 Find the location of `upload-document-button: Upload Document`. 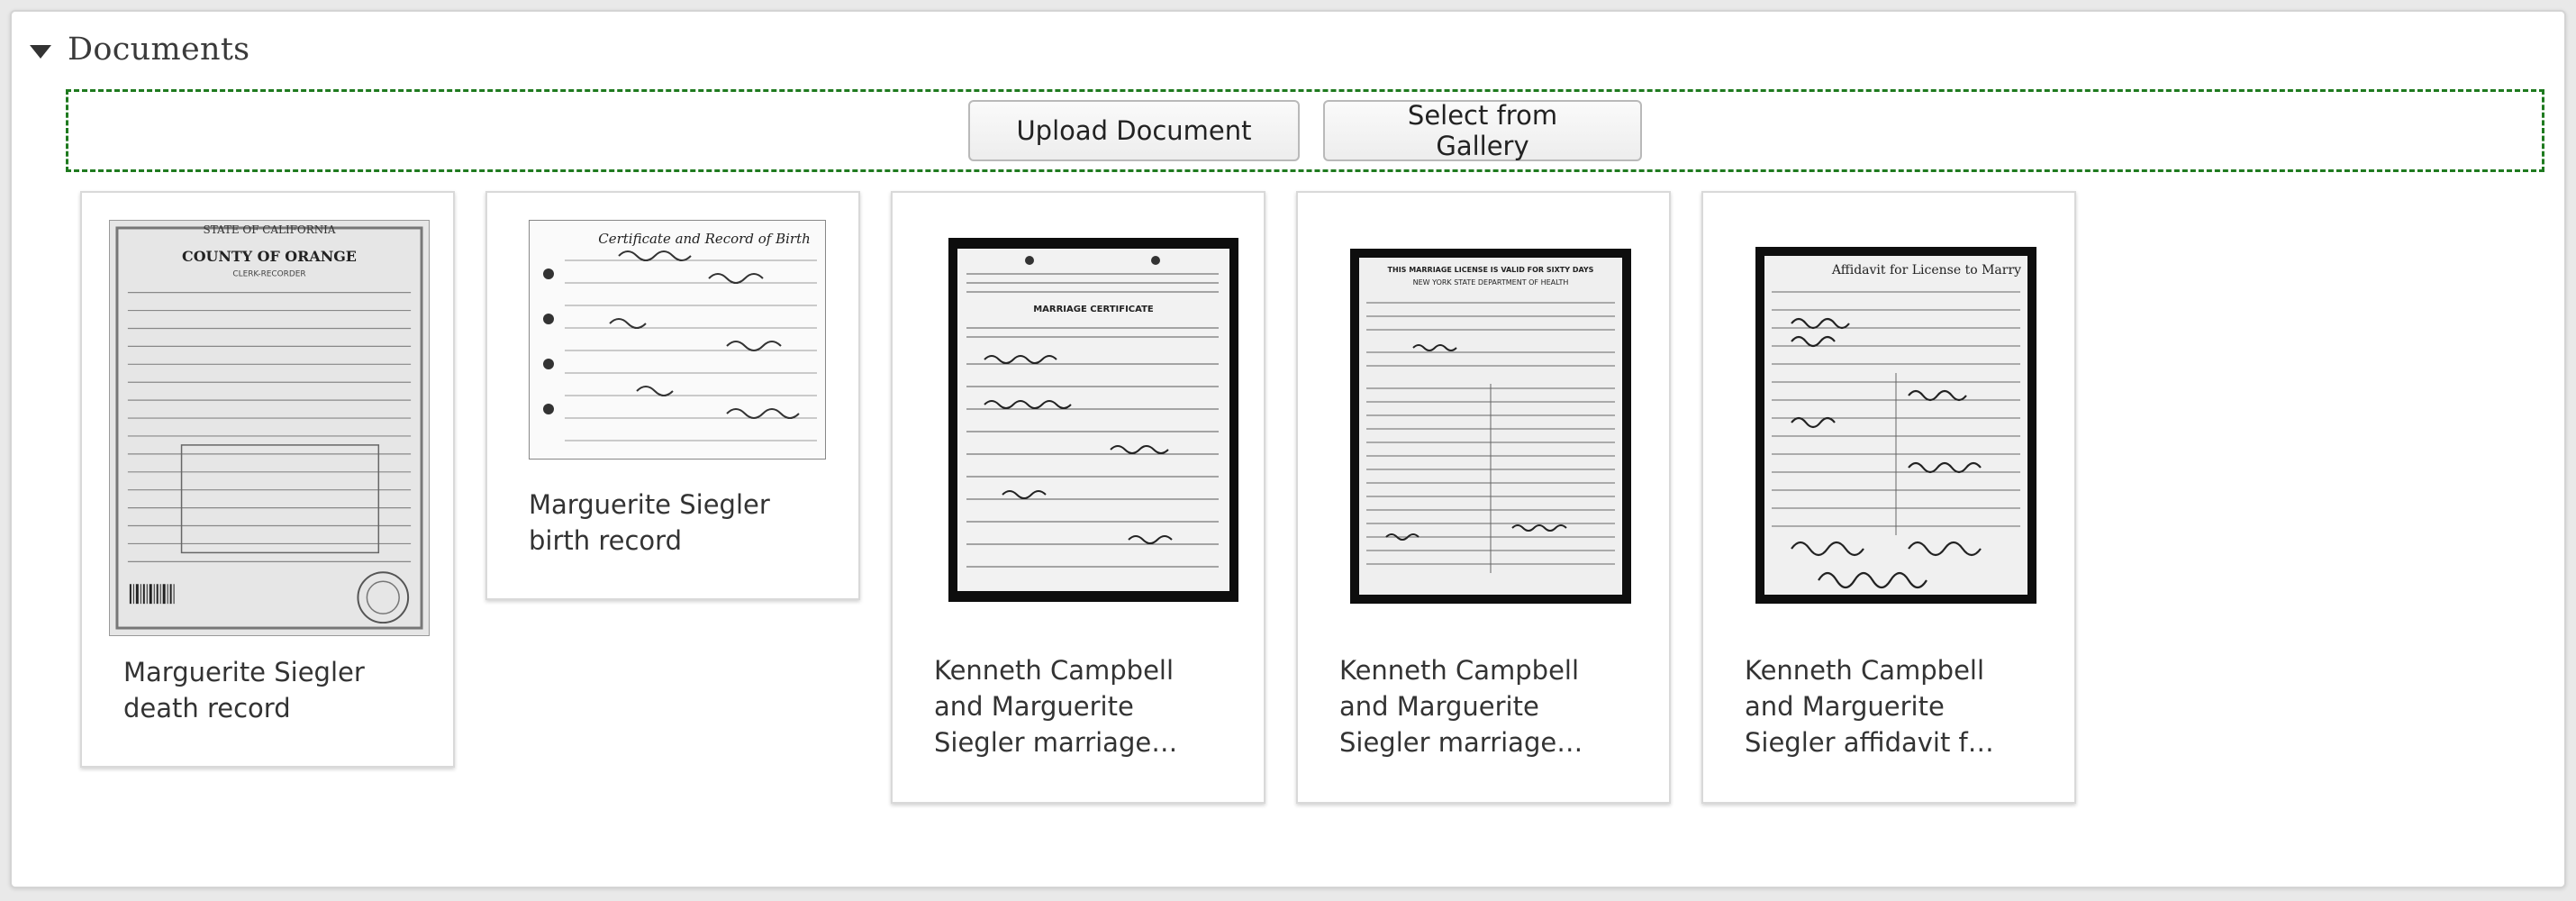

upload-document-button: Upload Document is located at coordinates (1134, 130).